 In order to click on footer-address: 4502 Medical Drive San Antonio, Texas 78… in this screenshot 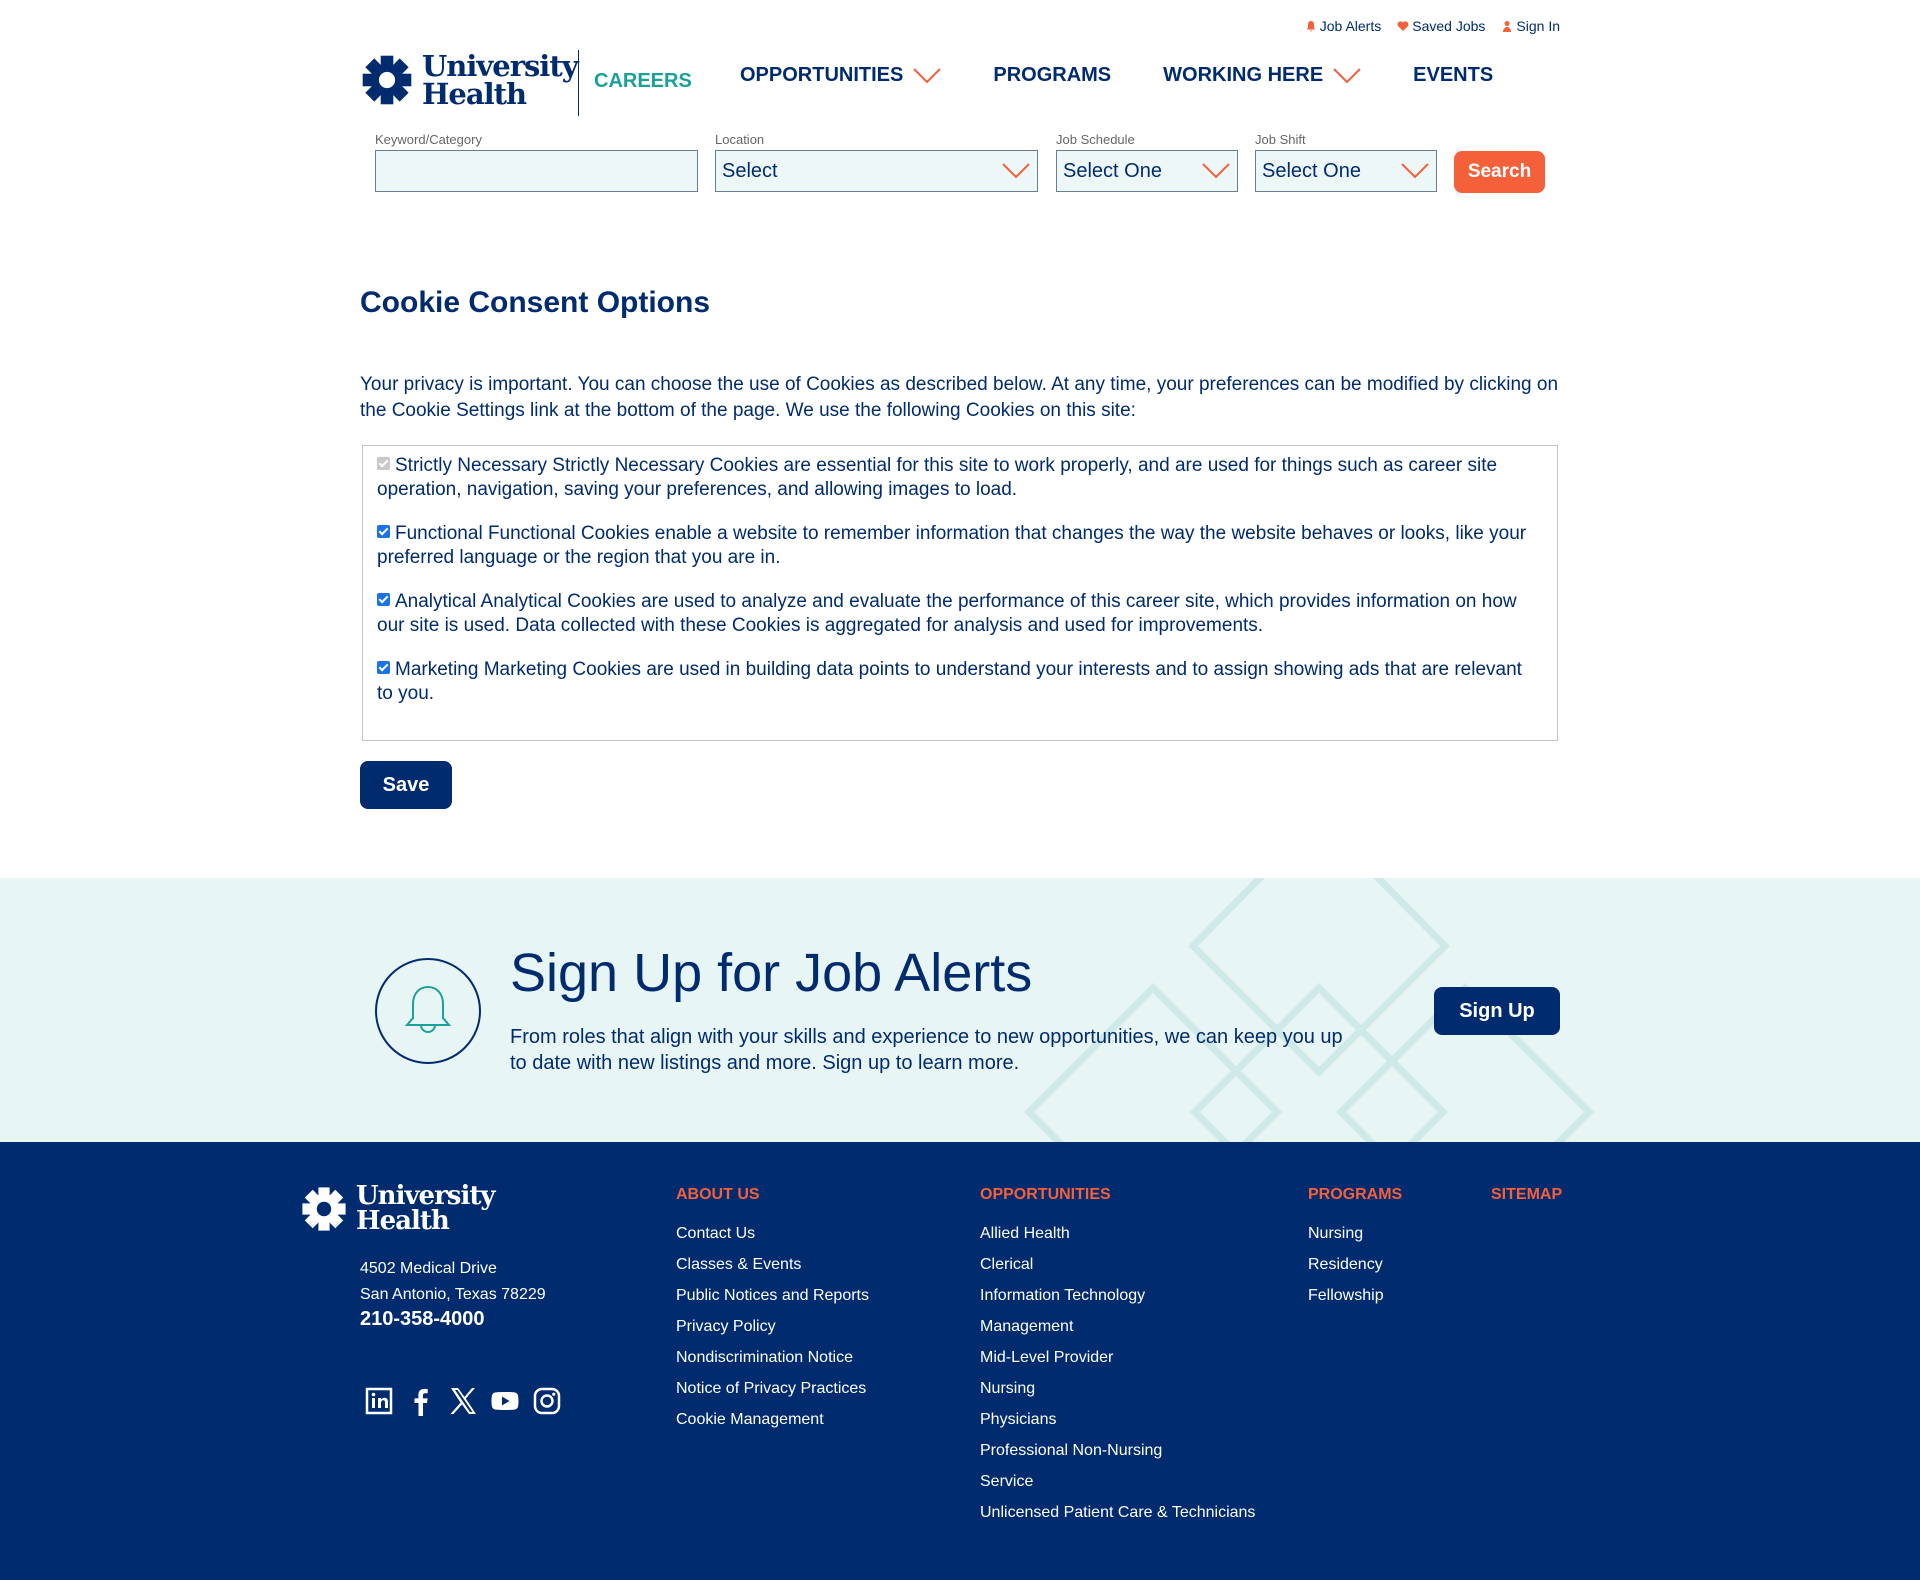, I will do `click(453, 1282)`.